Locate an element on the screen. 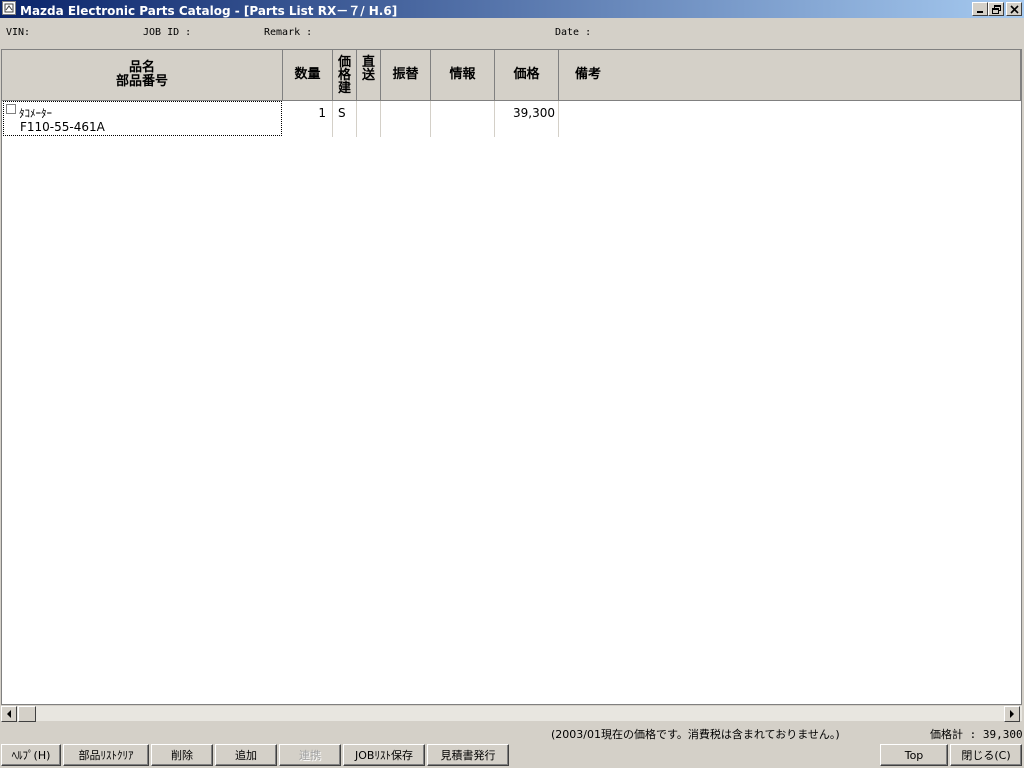  vin-label: VIN: is located at coordinates (18, 32).